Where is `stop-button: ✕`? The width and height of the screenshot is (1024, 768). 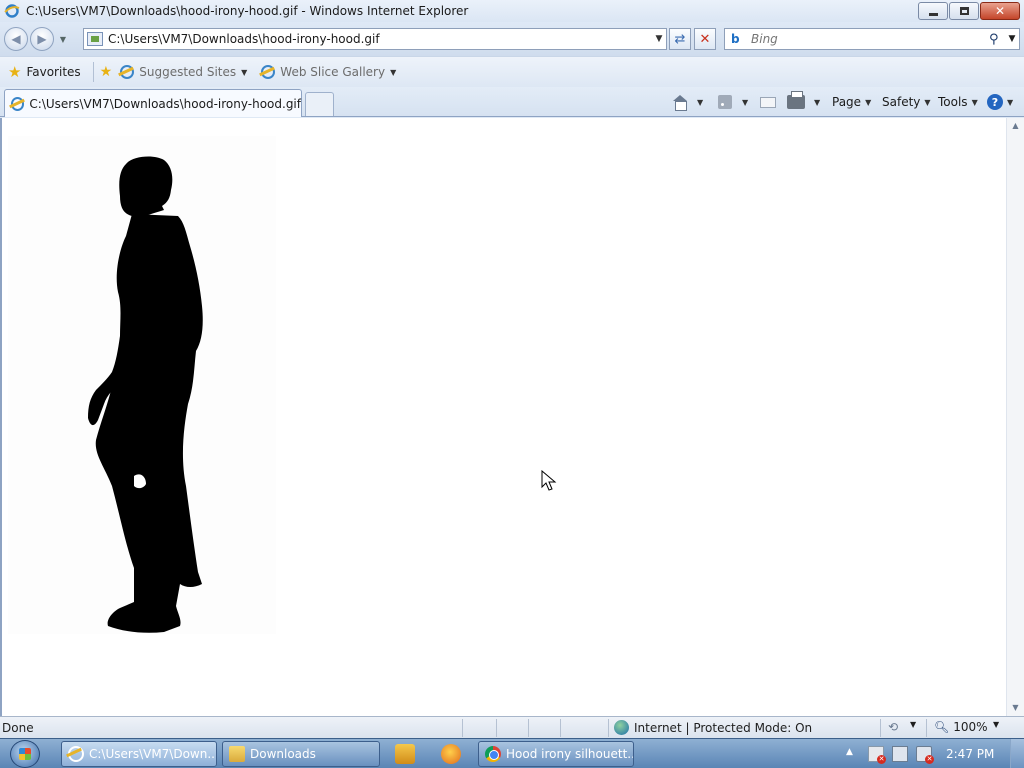
stop-button: ✕ is located at coordinates (705, 39).